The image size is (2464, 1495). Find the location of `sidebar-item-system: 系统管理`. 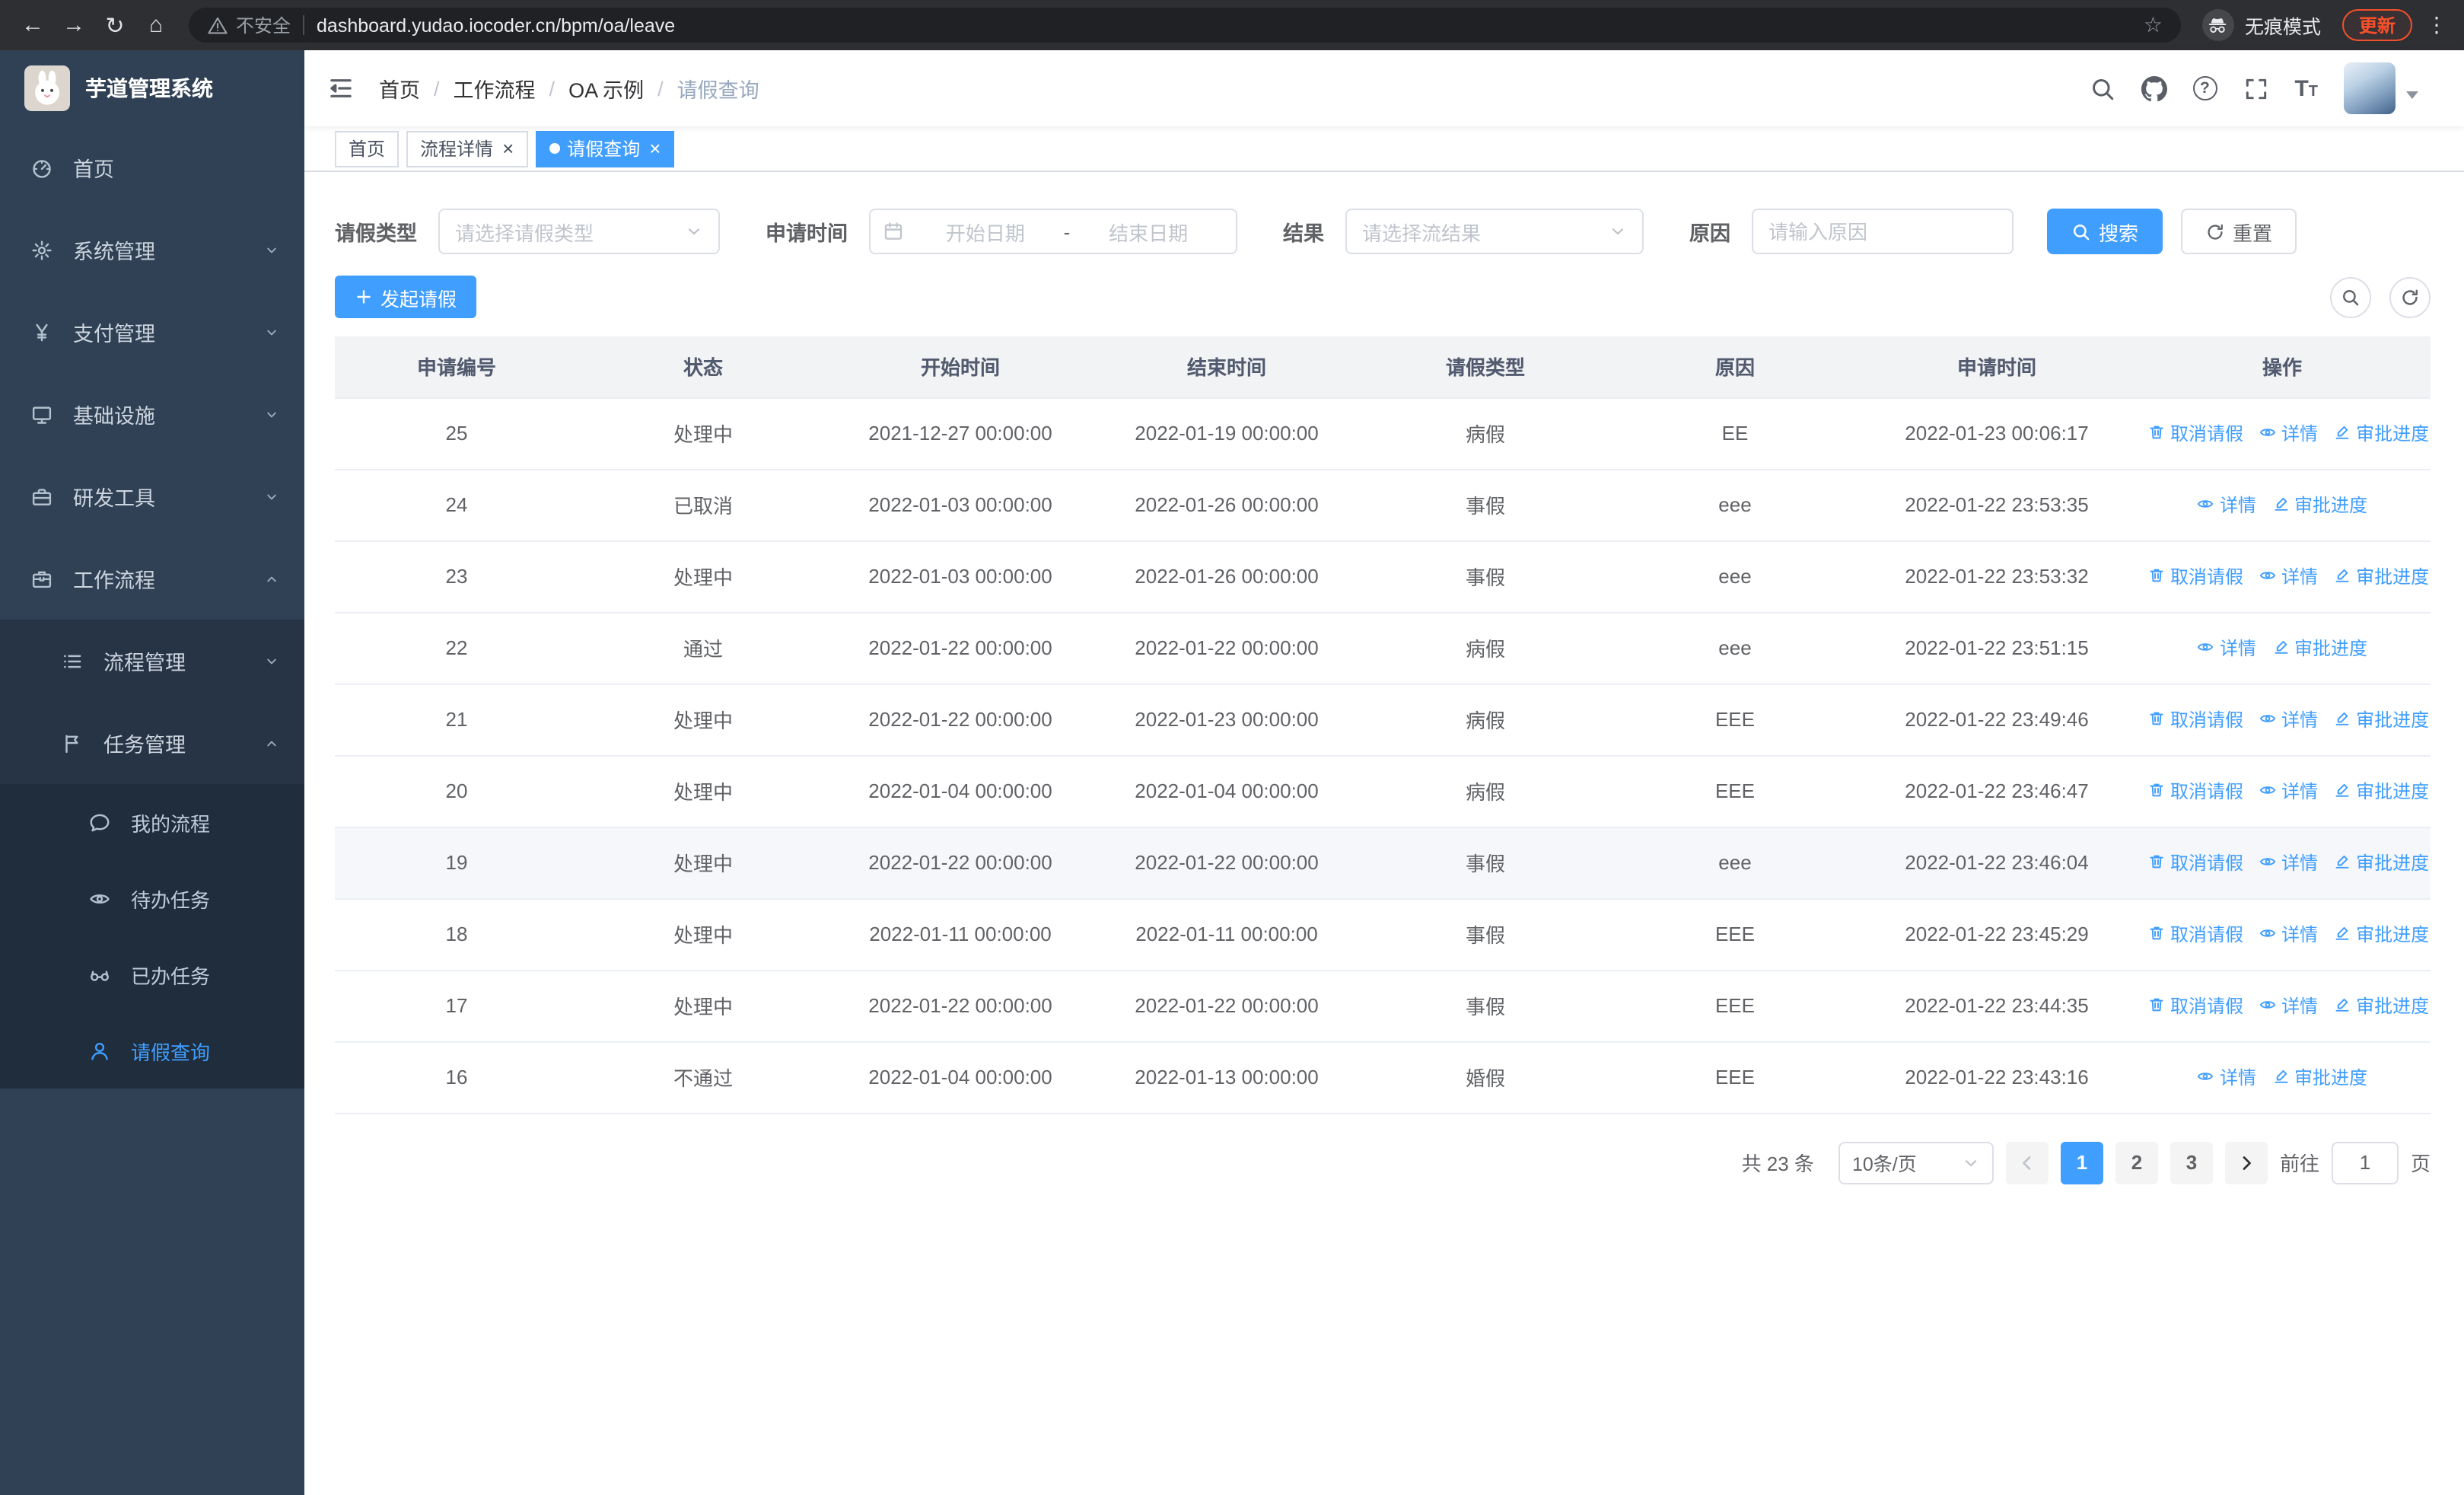

sidebar-item-system: 系统管理 is located at coordinates (152, 250).